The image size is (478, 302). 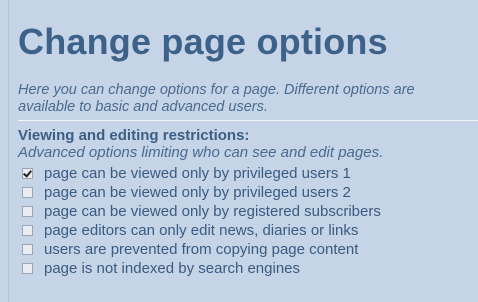 I want to click on intro-line-2: available to basic and advanced users., so click(x=143, y=107).